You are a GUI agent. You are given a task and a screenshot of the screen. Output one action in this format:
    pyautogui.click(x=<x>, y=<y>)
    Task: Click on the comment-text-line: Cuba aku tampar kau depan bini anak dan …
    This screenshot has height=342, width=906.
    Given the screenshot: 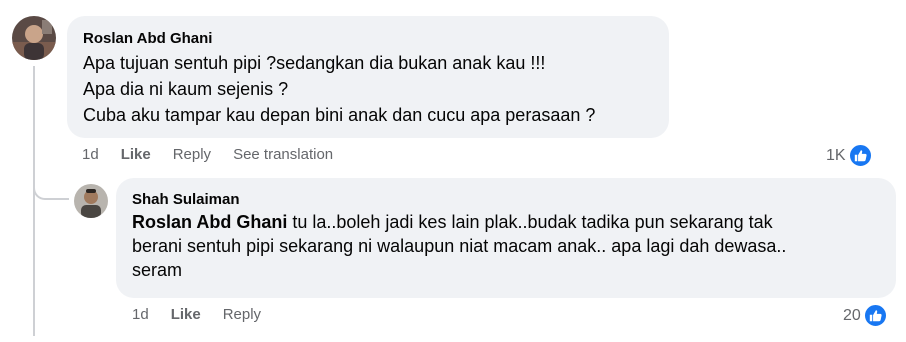 What is the action you would take?
    pyautogui.click(x=339, y=115)
    